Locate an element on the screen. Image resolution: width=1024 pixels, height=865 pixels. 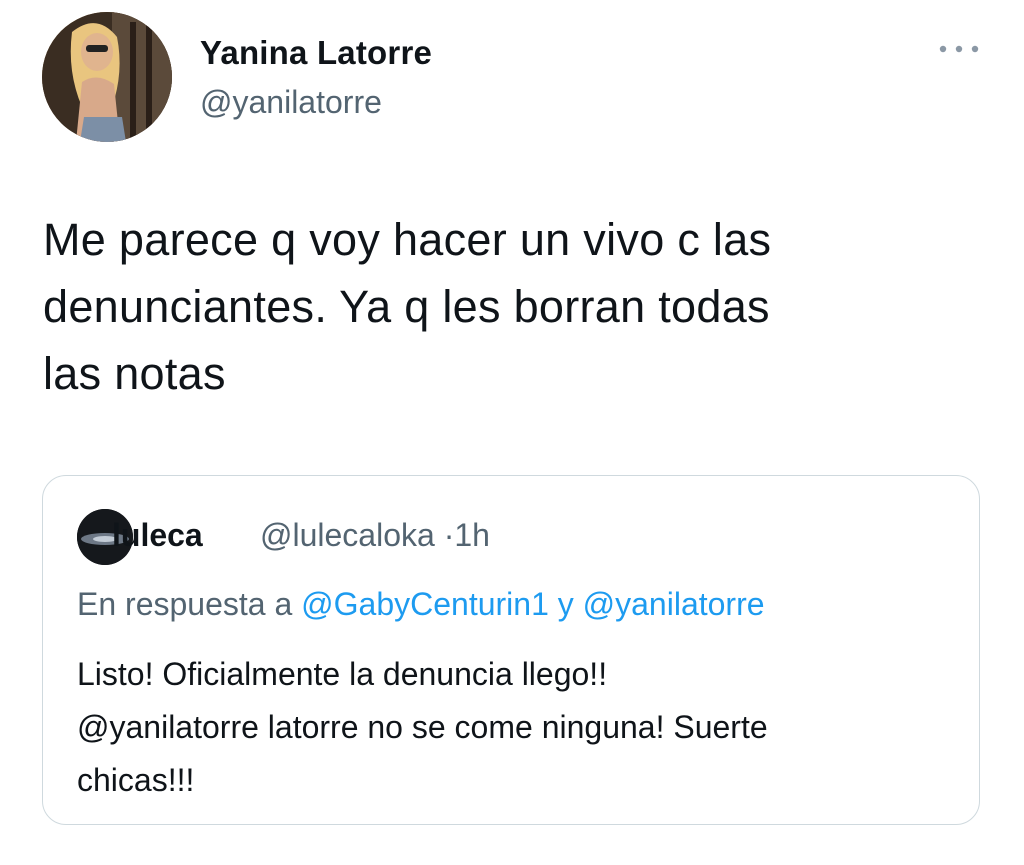
quoted-author-name: luleca is located at coordinates (157, 535).